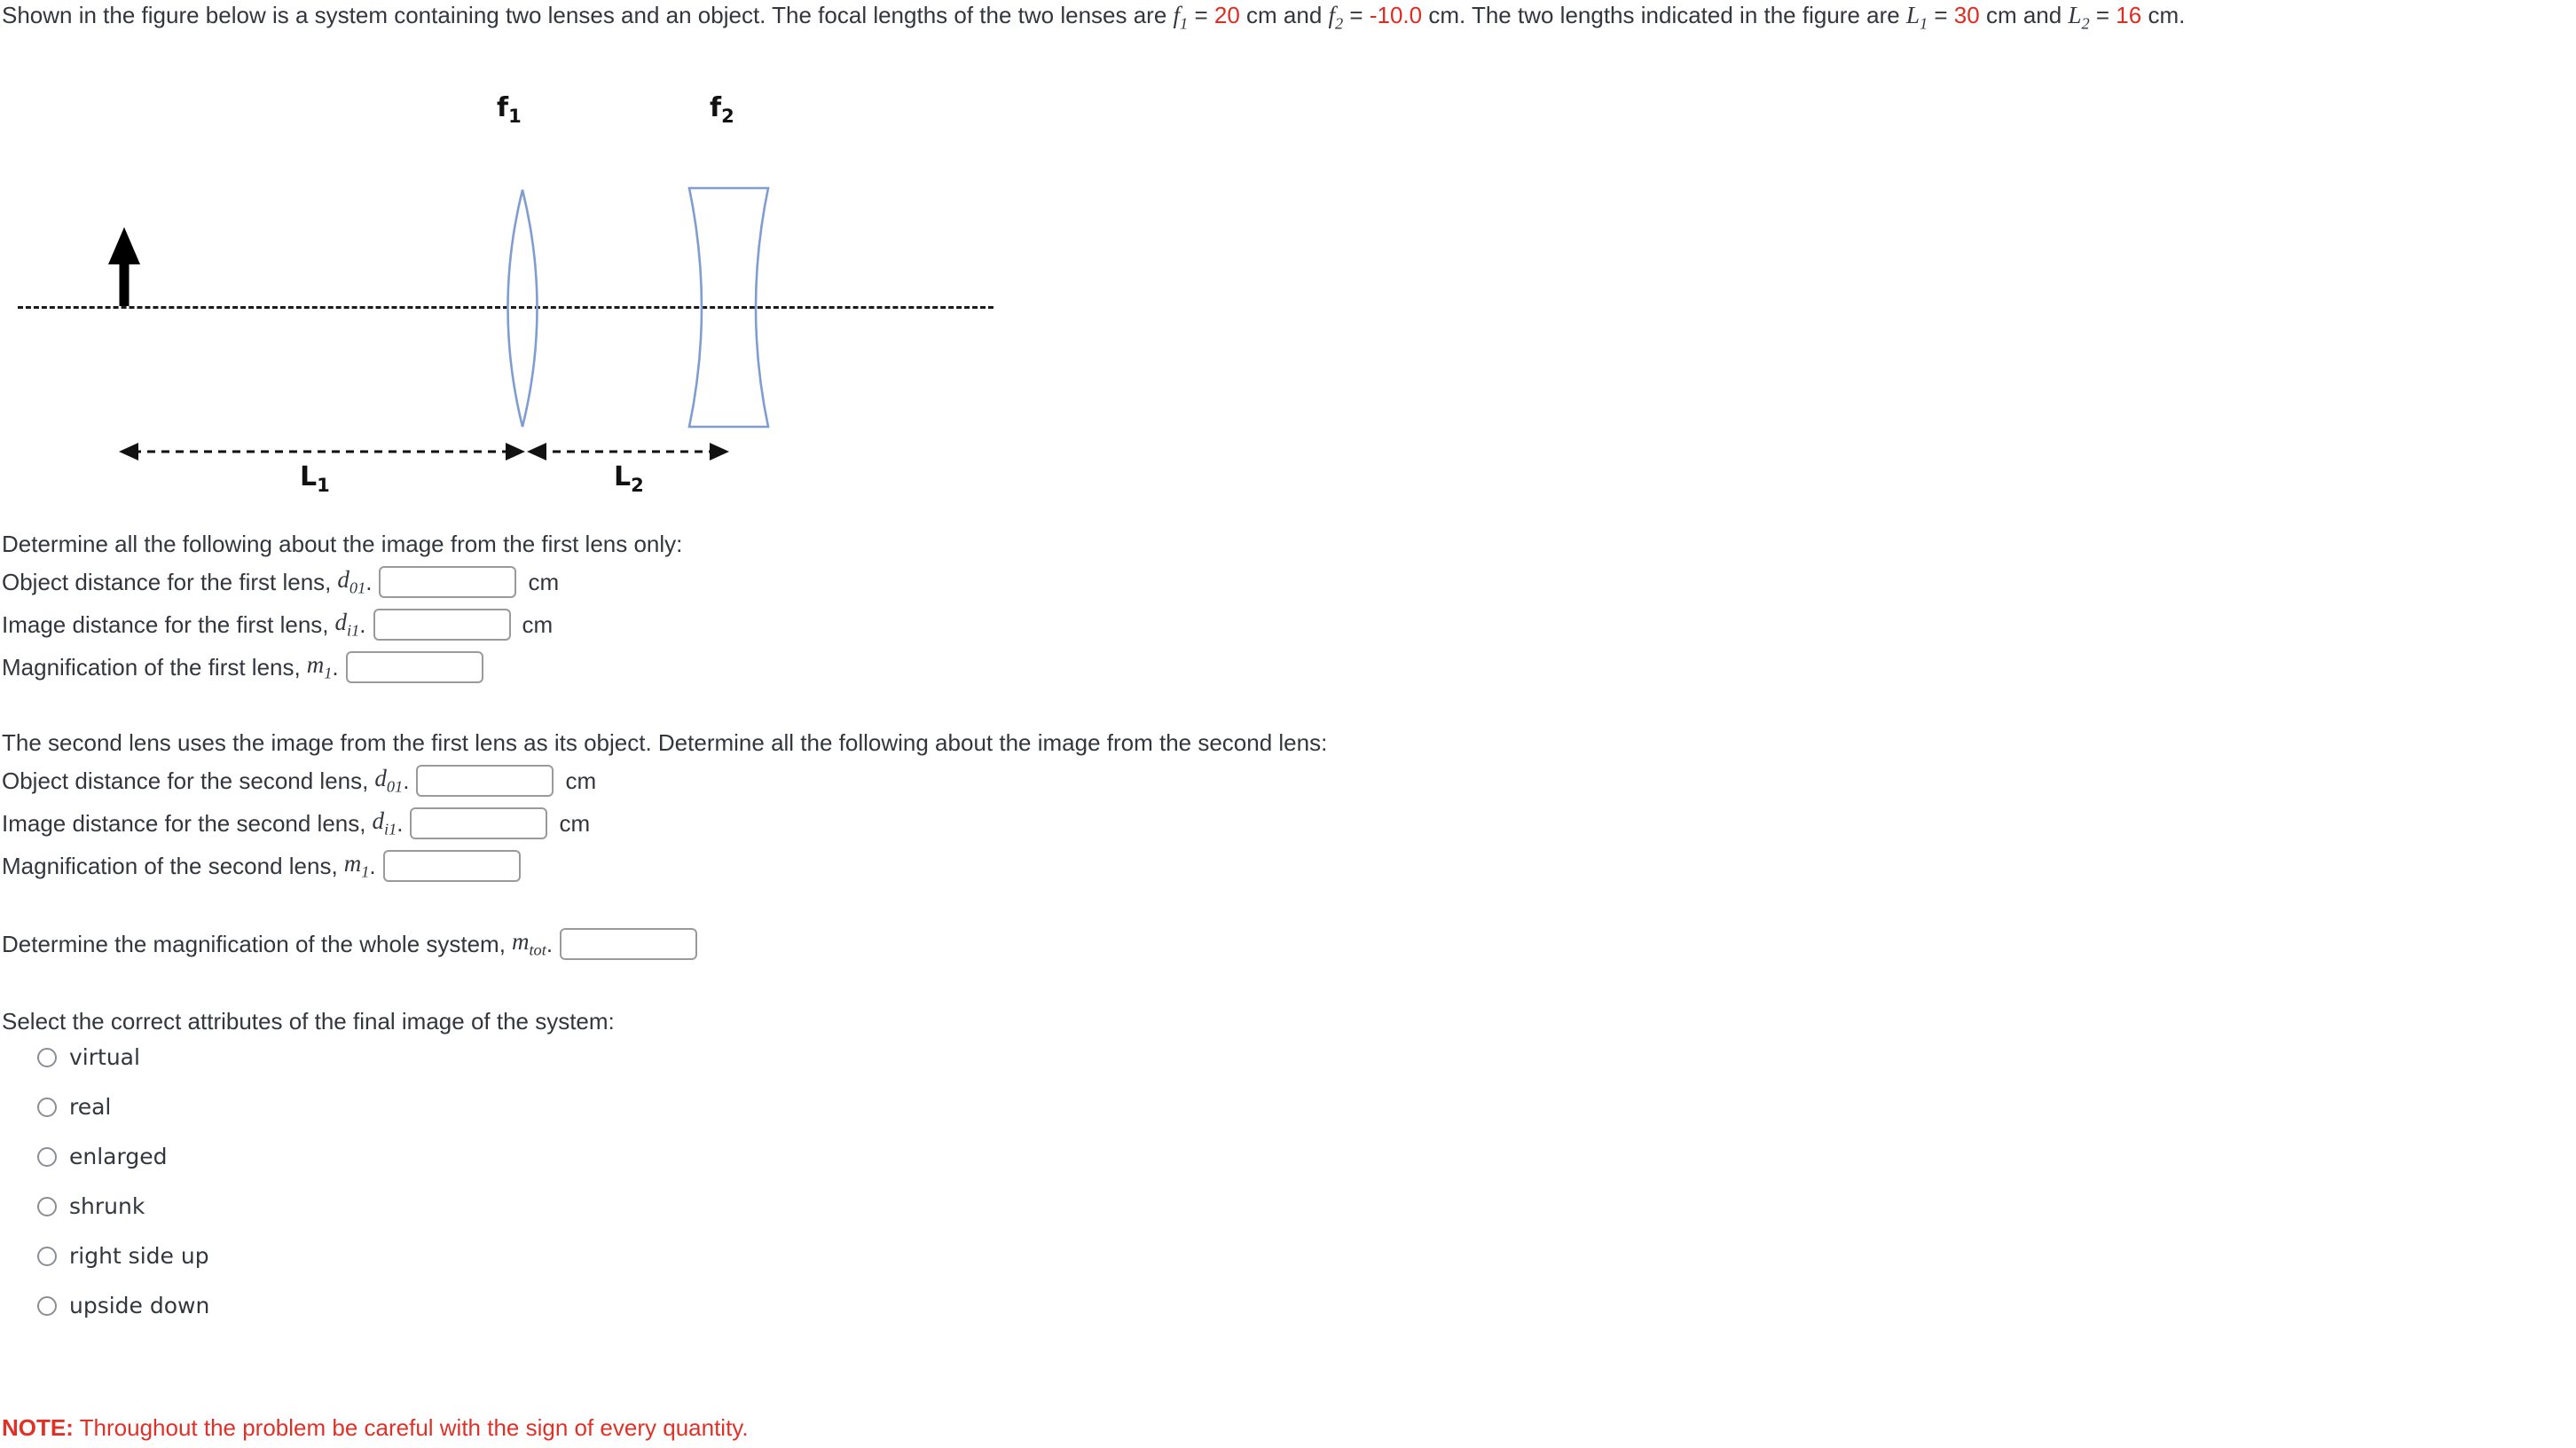 This screenshot has height=1448, width=2576. I want to click on radio-option-shrunk: shrunk, so click(91, 1206).